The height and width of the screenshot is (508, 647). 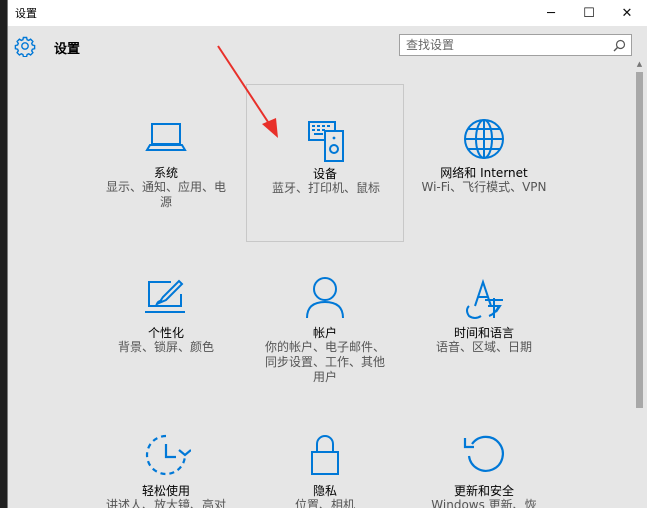 I want to click on laptop-icon, so click(x=166, y=140).